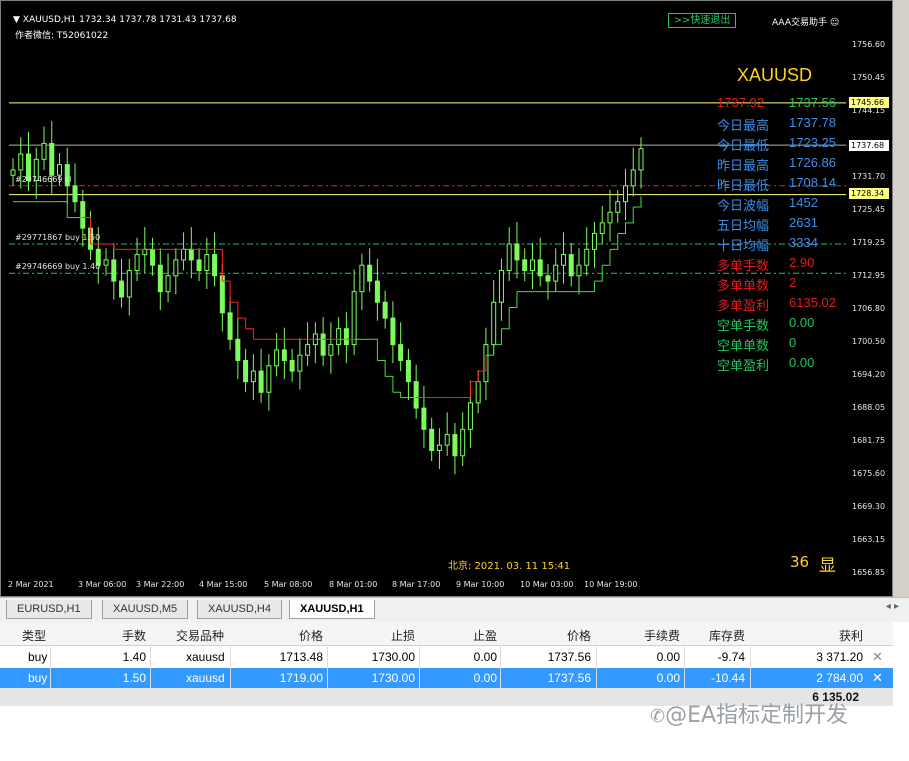  I want to click on time-axis-label: 3 Mar 06:00, so click(102, 584).